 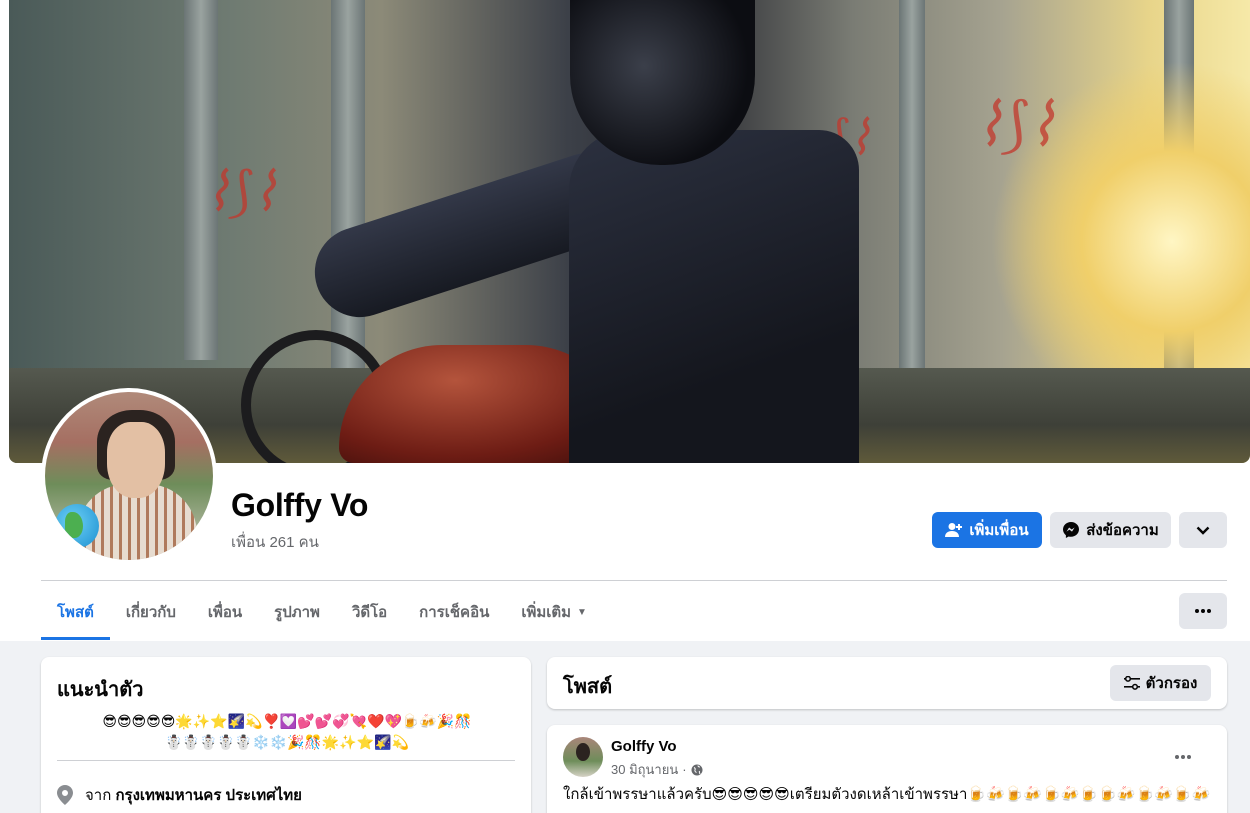 I want to click on post-meta: 30 มิถุนายน ·, so click(x=657, y=769).